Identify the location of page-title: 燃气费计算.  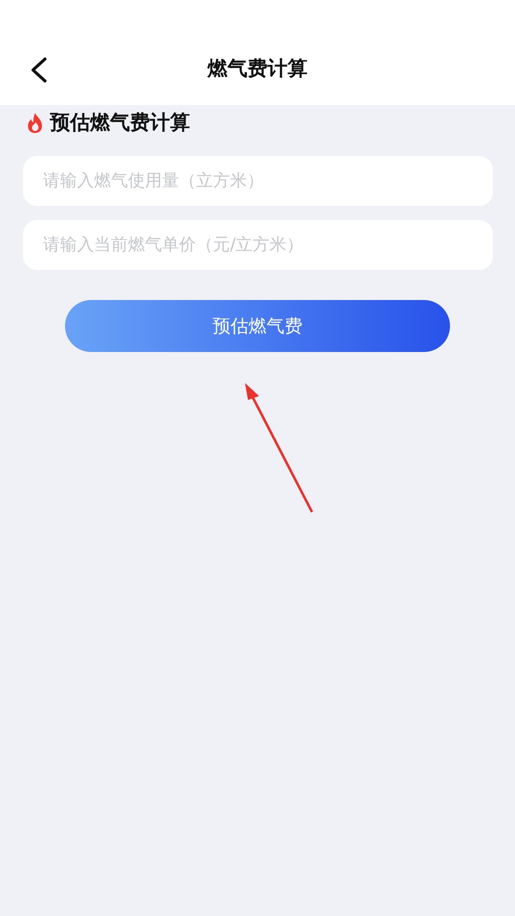
(258, 68).